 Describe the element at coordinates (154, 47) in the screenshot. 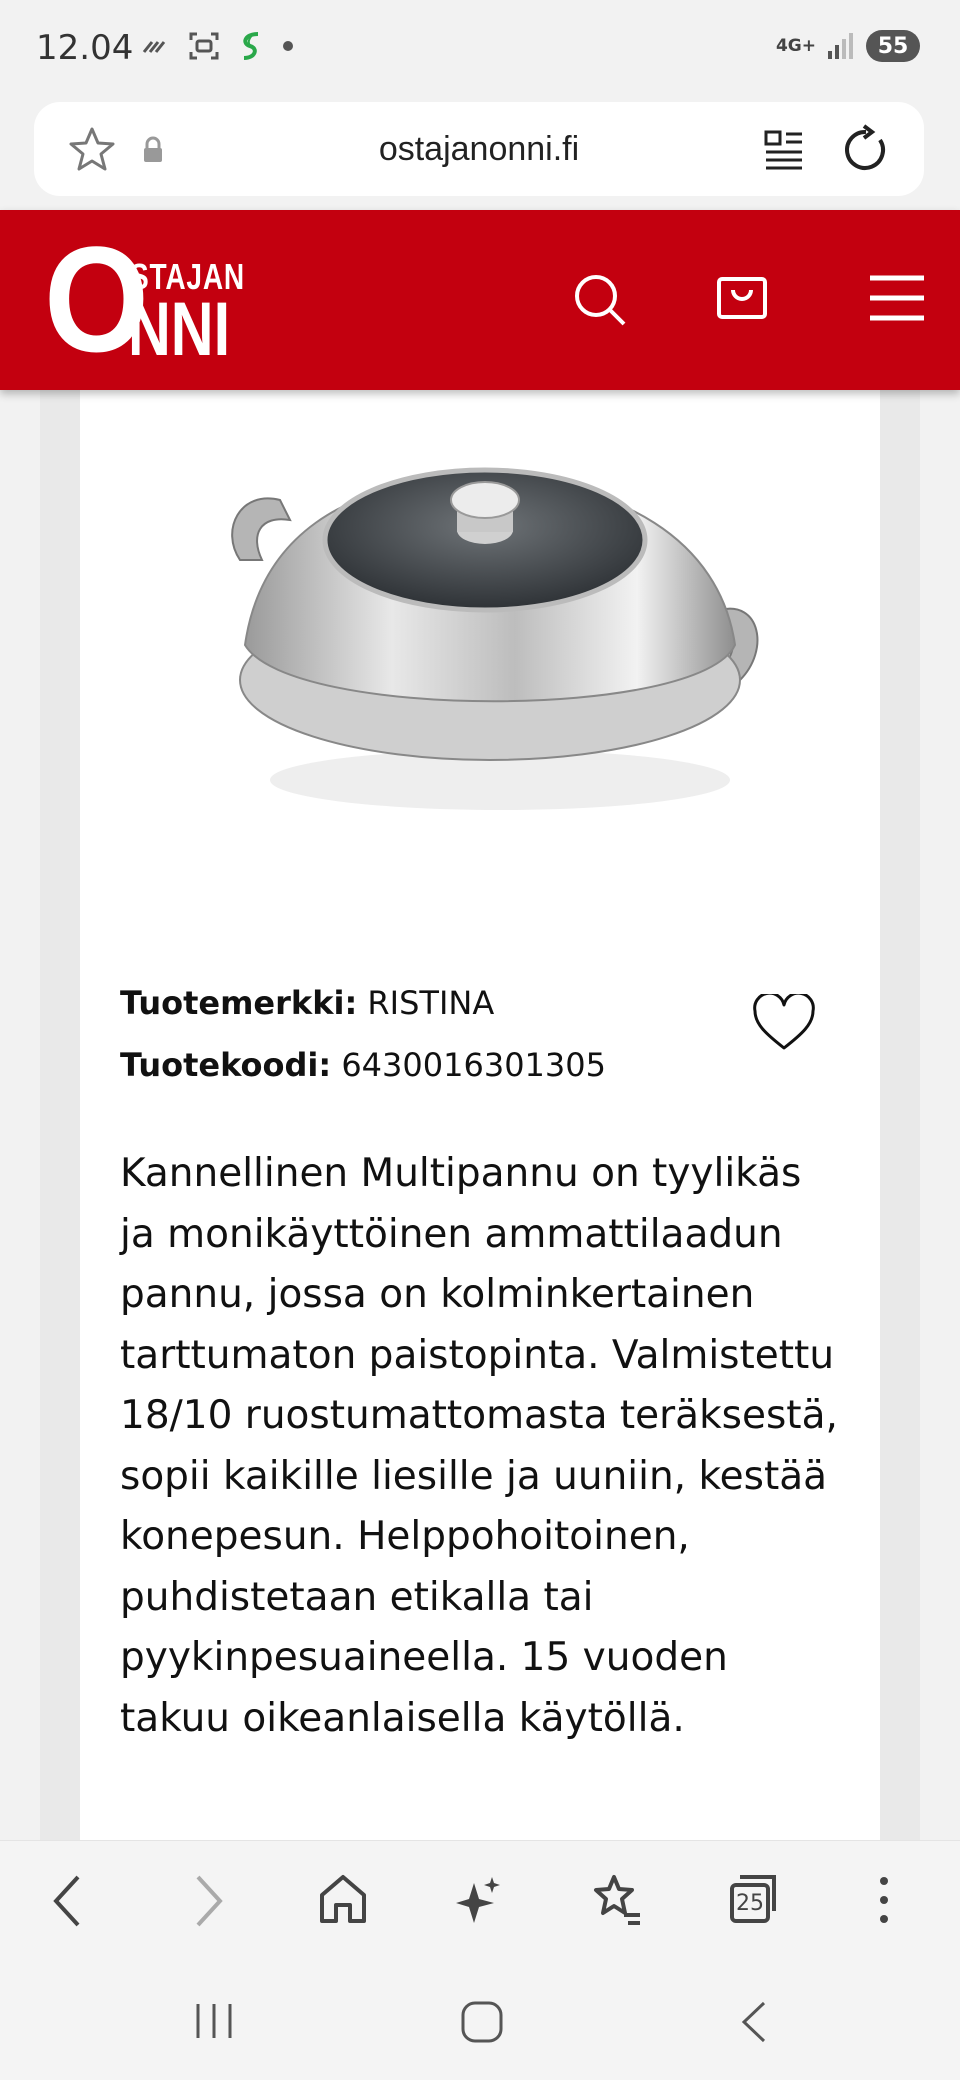

I see `data-saver-icon` at that location.